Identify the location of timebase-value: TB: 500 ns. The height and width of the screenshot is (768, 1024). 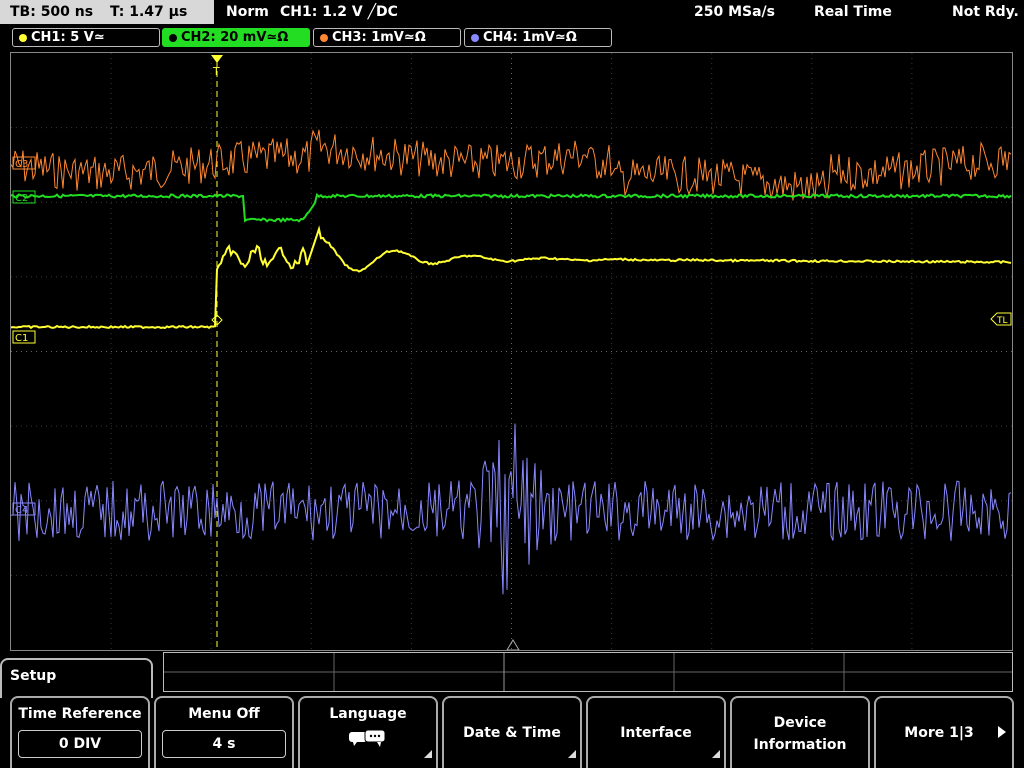
(52, 12).